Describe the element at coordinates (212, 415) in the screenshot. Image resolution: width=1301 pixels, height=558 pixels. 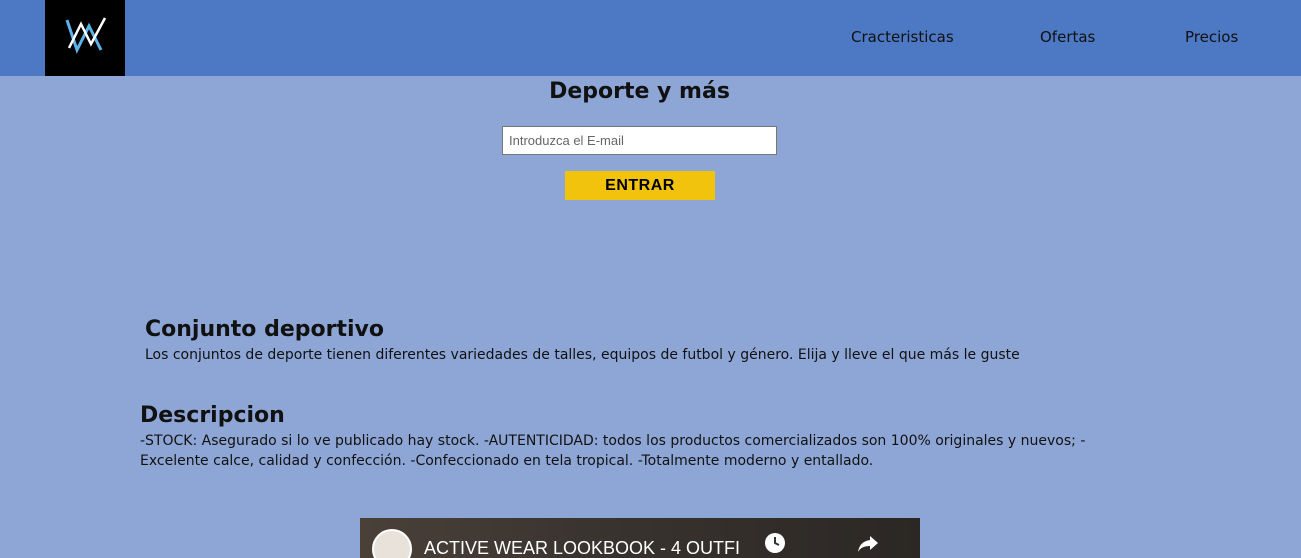
I see `description-title: Descripcion` at that location.